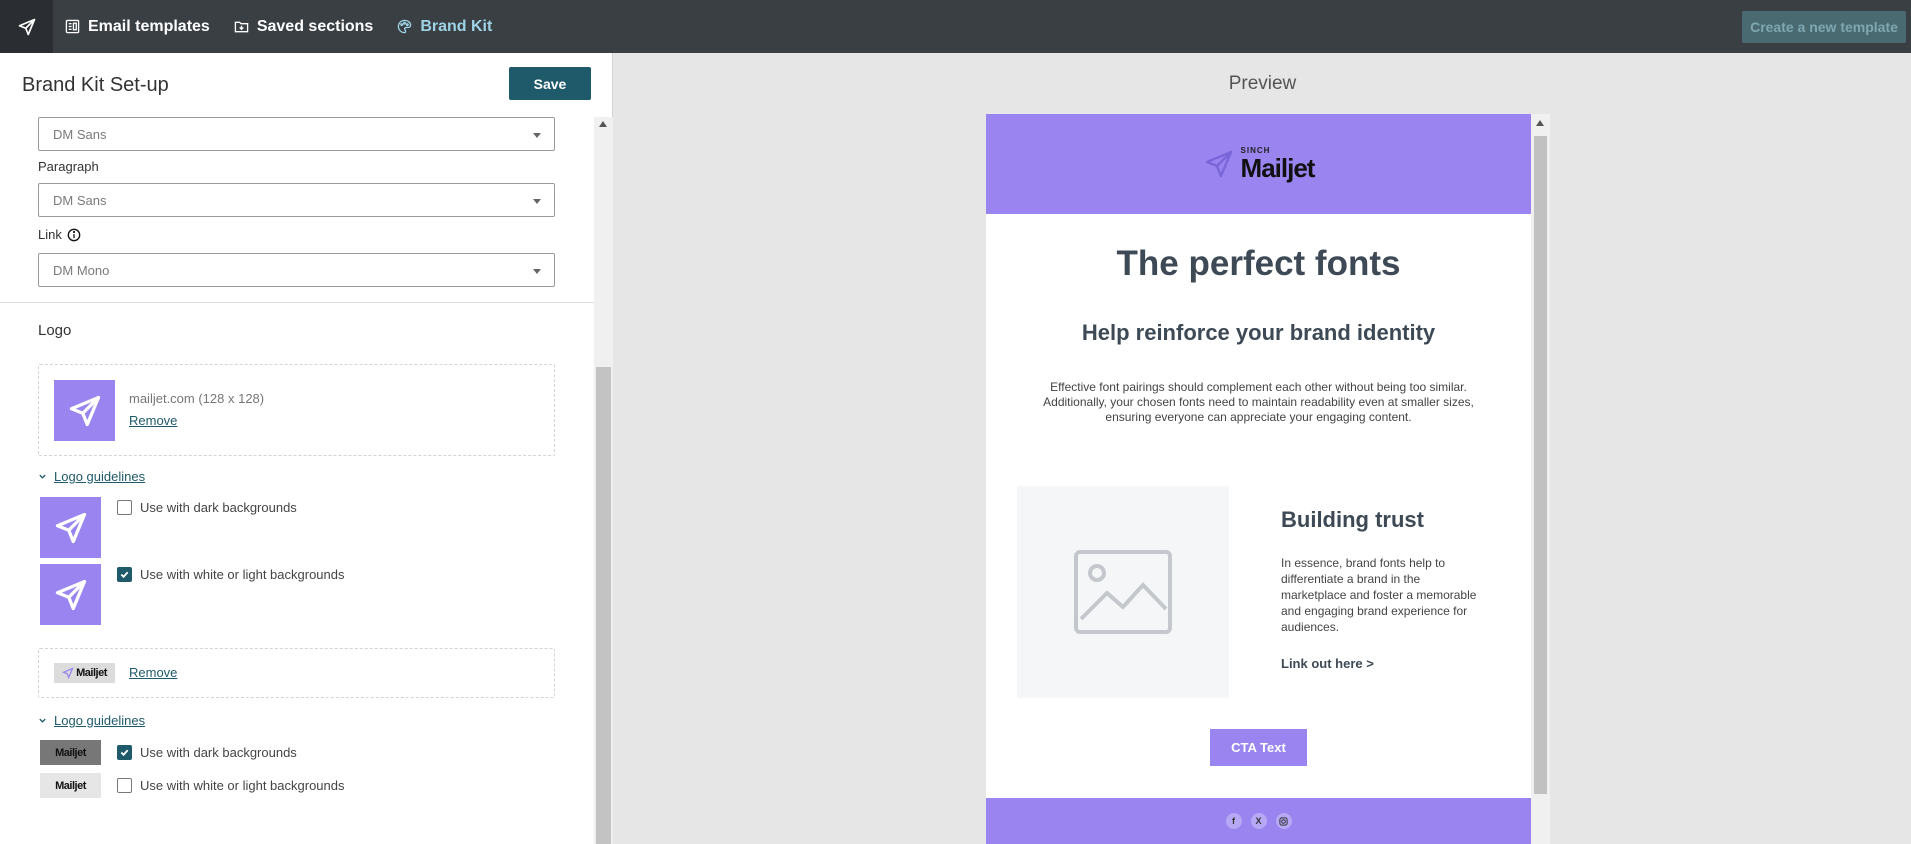 Image resolution: width=1911 pixels, height=844 pixels. I want to click on logo-meta: mailjet.com (128 x 128), so click(197, 398).